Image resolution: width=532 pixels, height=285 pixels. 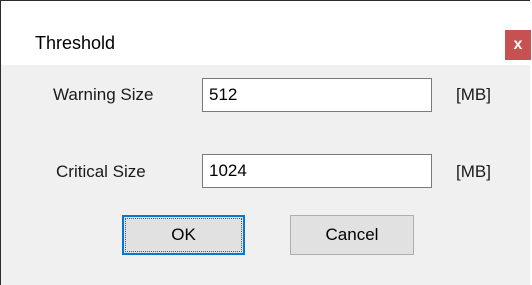 I want to click on ok-button-label: OK, so click(x=183, y=234).